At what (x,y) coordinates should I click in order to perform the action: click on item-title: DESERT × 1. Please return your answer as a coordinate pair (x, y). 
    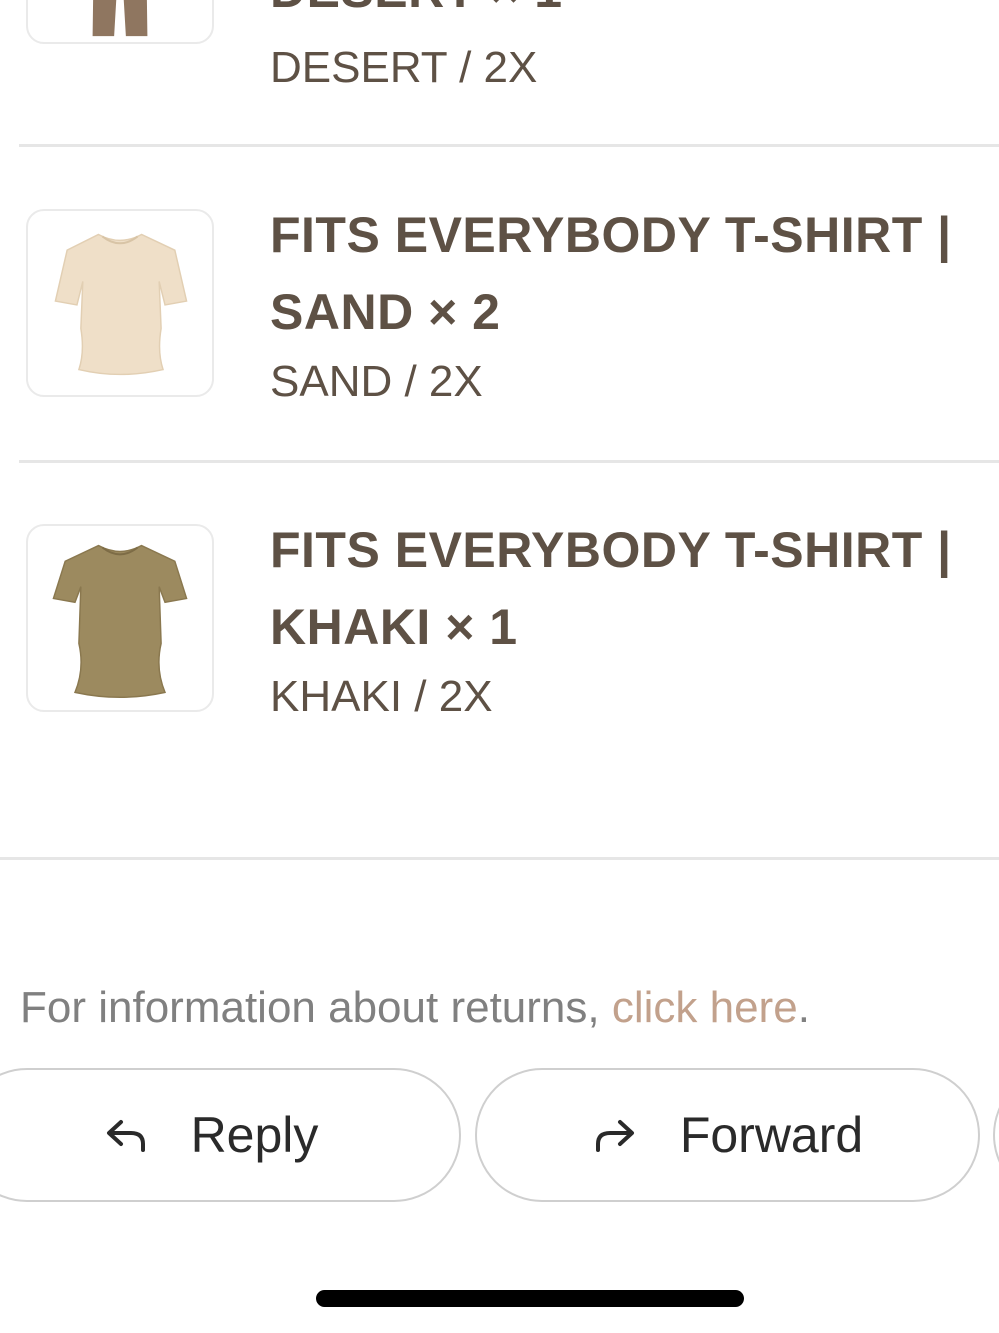
    Looking at the image, I should click on (634, 14).